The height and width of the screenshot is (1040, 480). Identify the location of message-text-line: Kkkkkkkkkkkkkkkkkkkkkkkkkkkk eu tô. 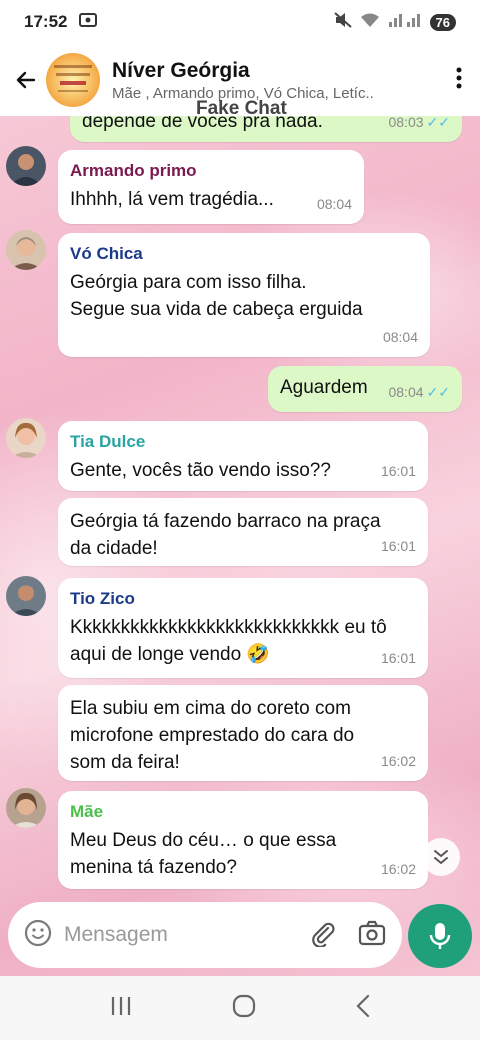
(228, 627).